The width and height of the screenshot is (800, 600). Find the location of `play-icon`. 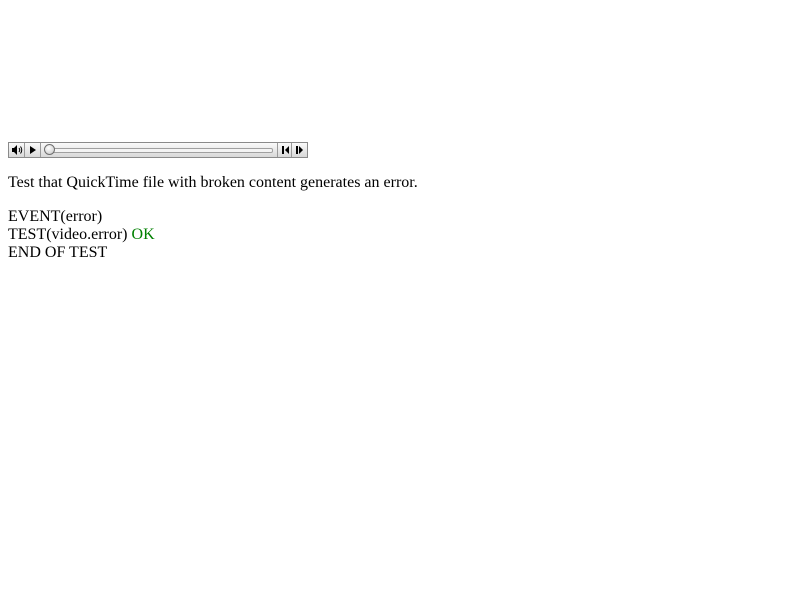

play-icon is located at coordinates (33, 150).